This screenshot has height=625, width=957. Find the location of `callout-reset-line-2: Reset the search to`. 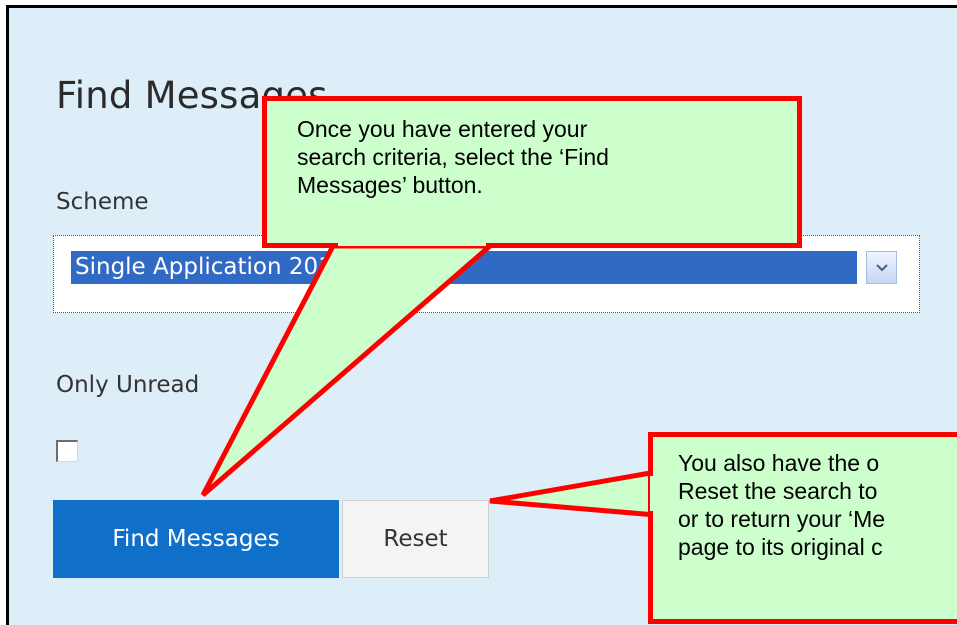

callout-reset-line-2: Reset the search to is located at coordinates (778, 491).